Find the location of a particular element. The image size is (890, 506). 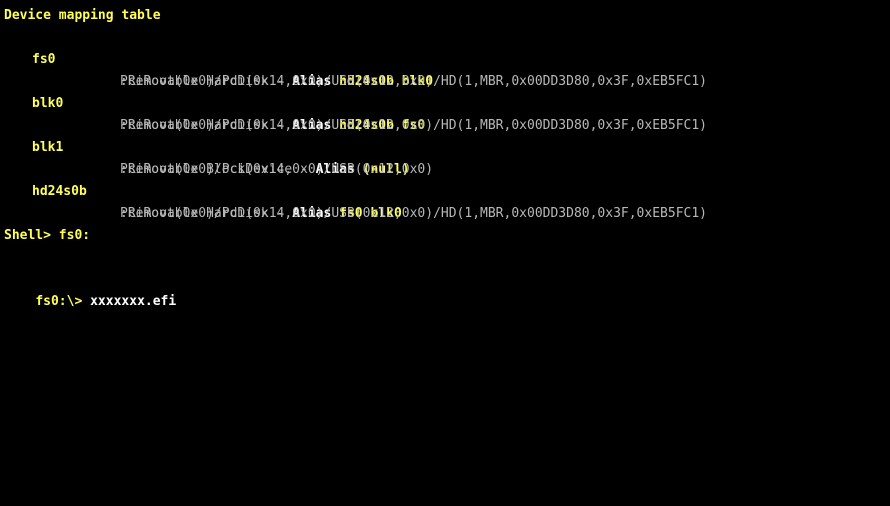

fs0-prompt: fs0:\> is located at coordinates (63, 301).